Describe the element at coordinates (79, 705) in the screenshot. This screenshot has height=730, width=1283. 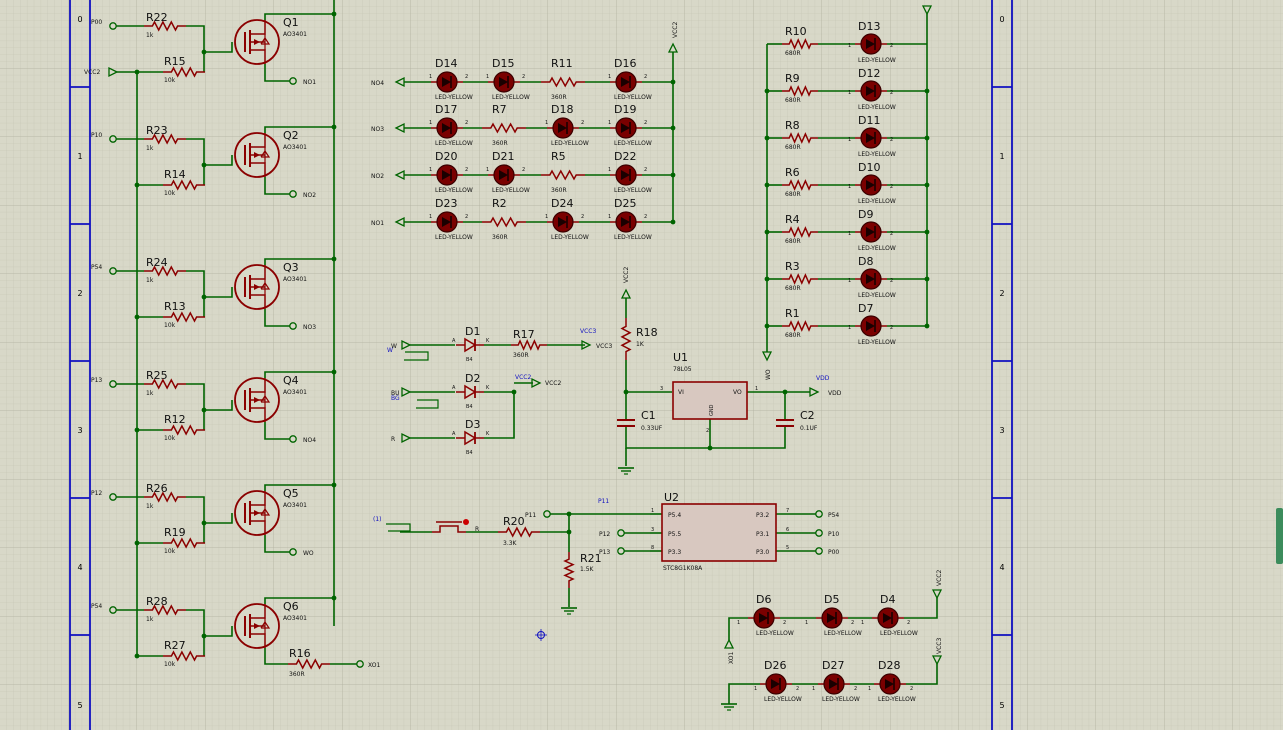
I see `border-row-number: 5` at that location.